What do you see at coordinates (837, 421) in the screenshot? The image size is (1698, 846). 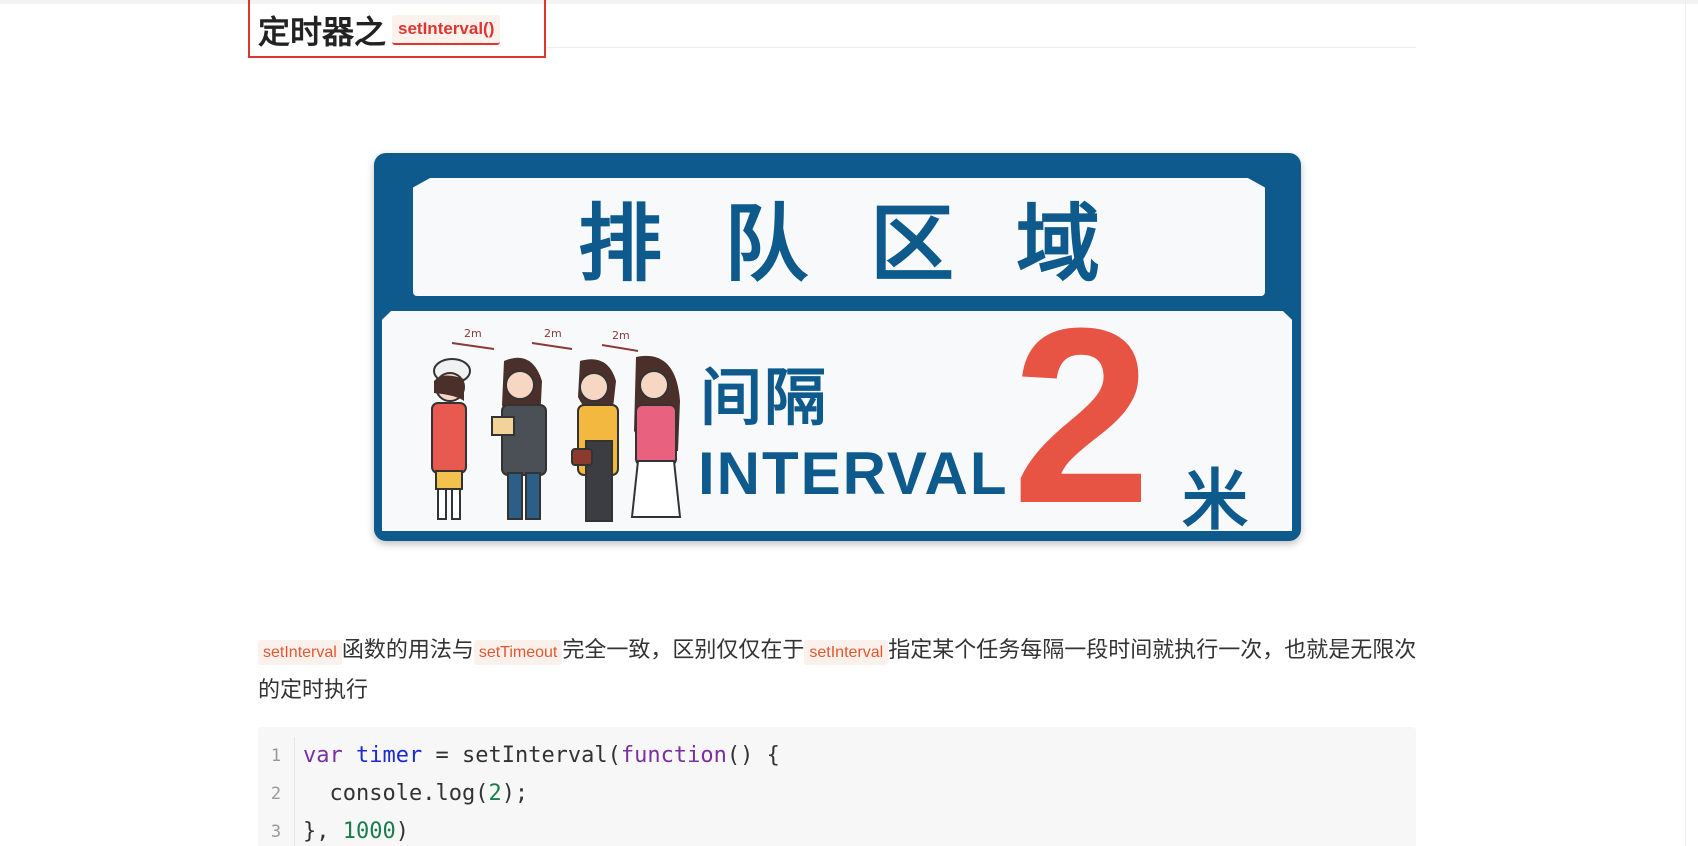 I see `banner-bottom-panel: 2m 2m 2m 间隔 INTERVAL 2 米` at bounding box center [837, 421].